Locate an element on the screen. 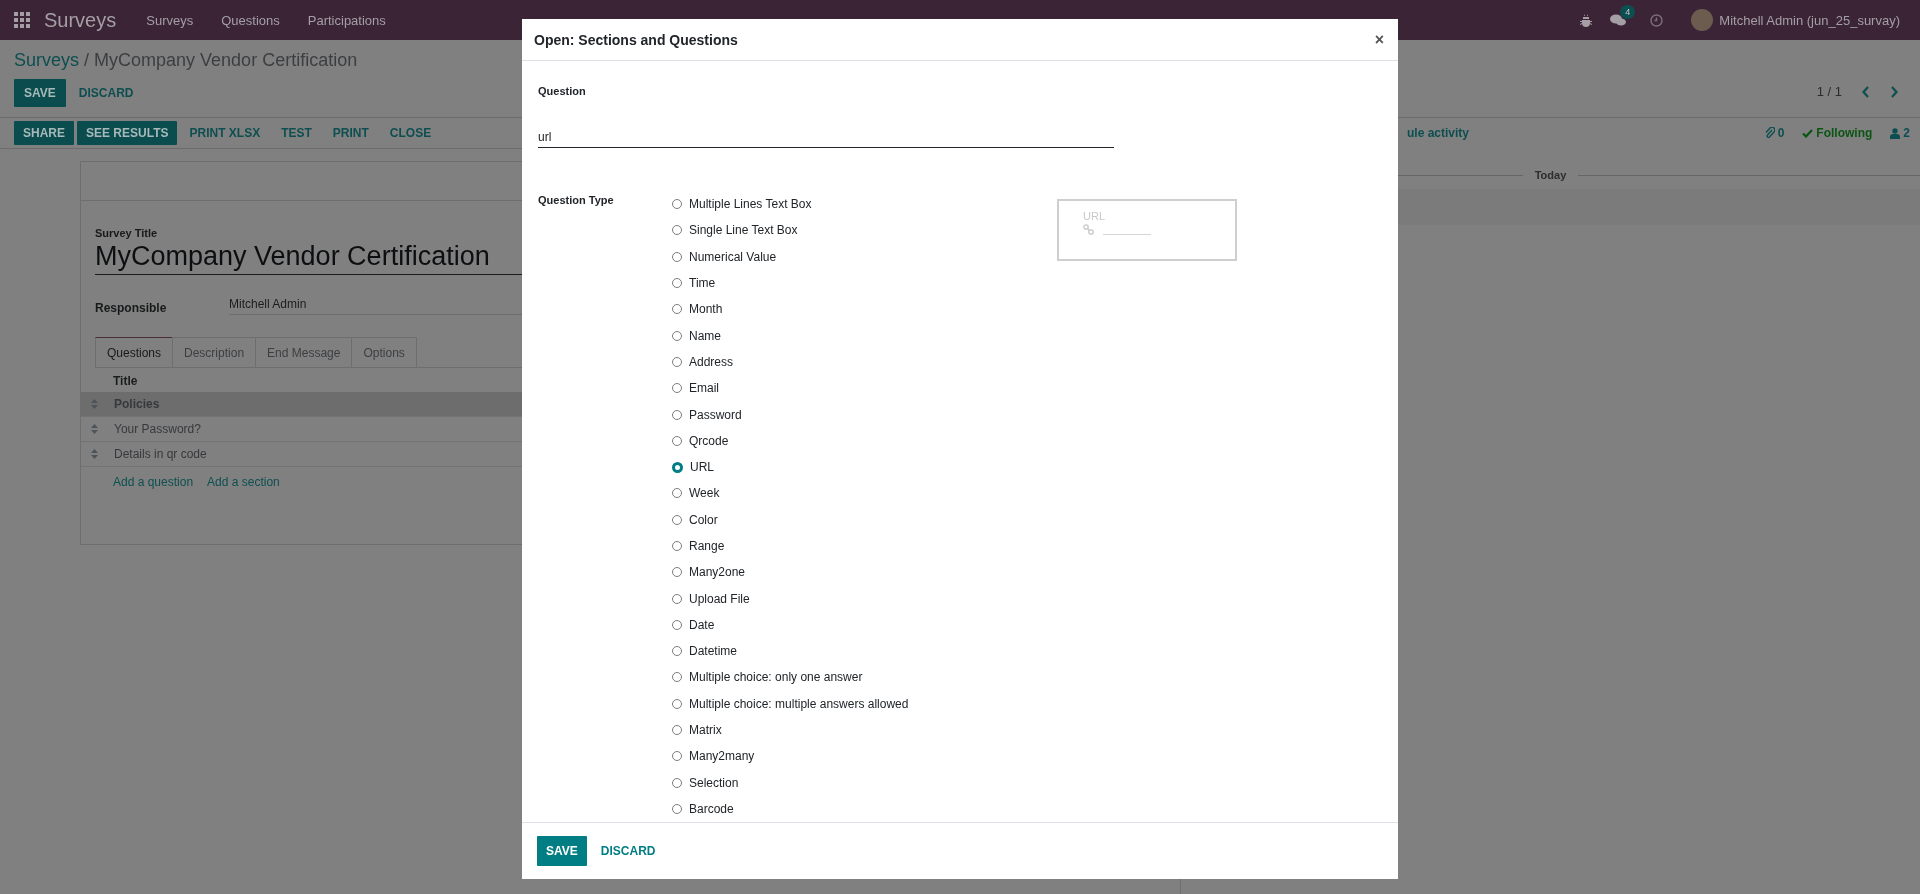 The width and height of the screenshot is (1920, 894). radio-label: Password is located at coordinates (715, 414).